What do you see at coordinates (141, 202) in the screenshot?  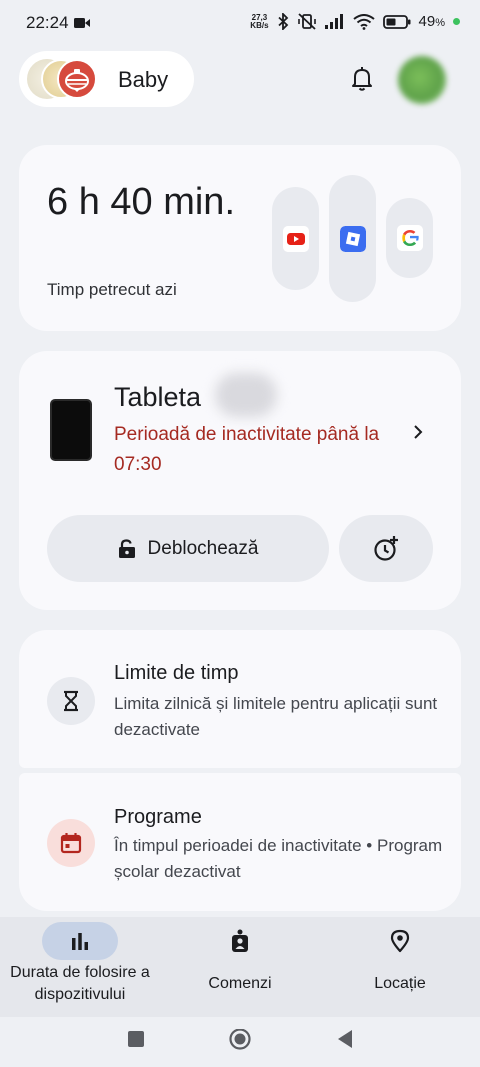 I see `screen-time-value: 6 h 40 min.` at bounding box center [141, 202].